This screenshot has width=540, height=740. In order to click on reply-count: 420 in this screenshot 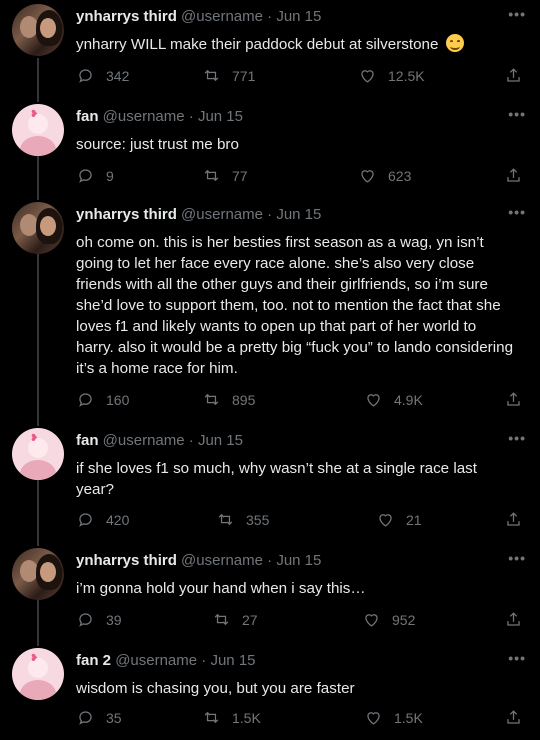, I will do `click(118, 519)`.